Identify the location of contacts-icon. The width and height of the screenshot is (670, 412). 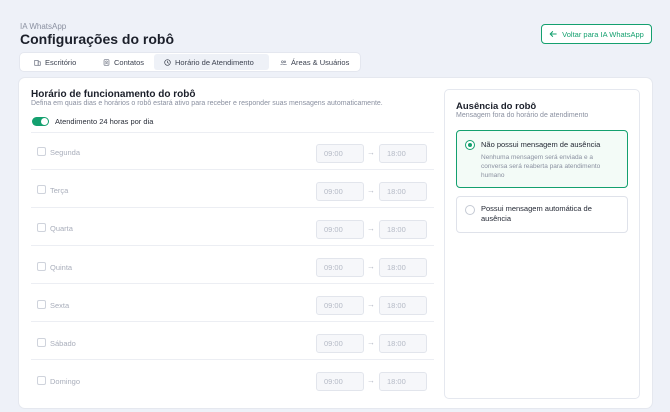
(106, 62).